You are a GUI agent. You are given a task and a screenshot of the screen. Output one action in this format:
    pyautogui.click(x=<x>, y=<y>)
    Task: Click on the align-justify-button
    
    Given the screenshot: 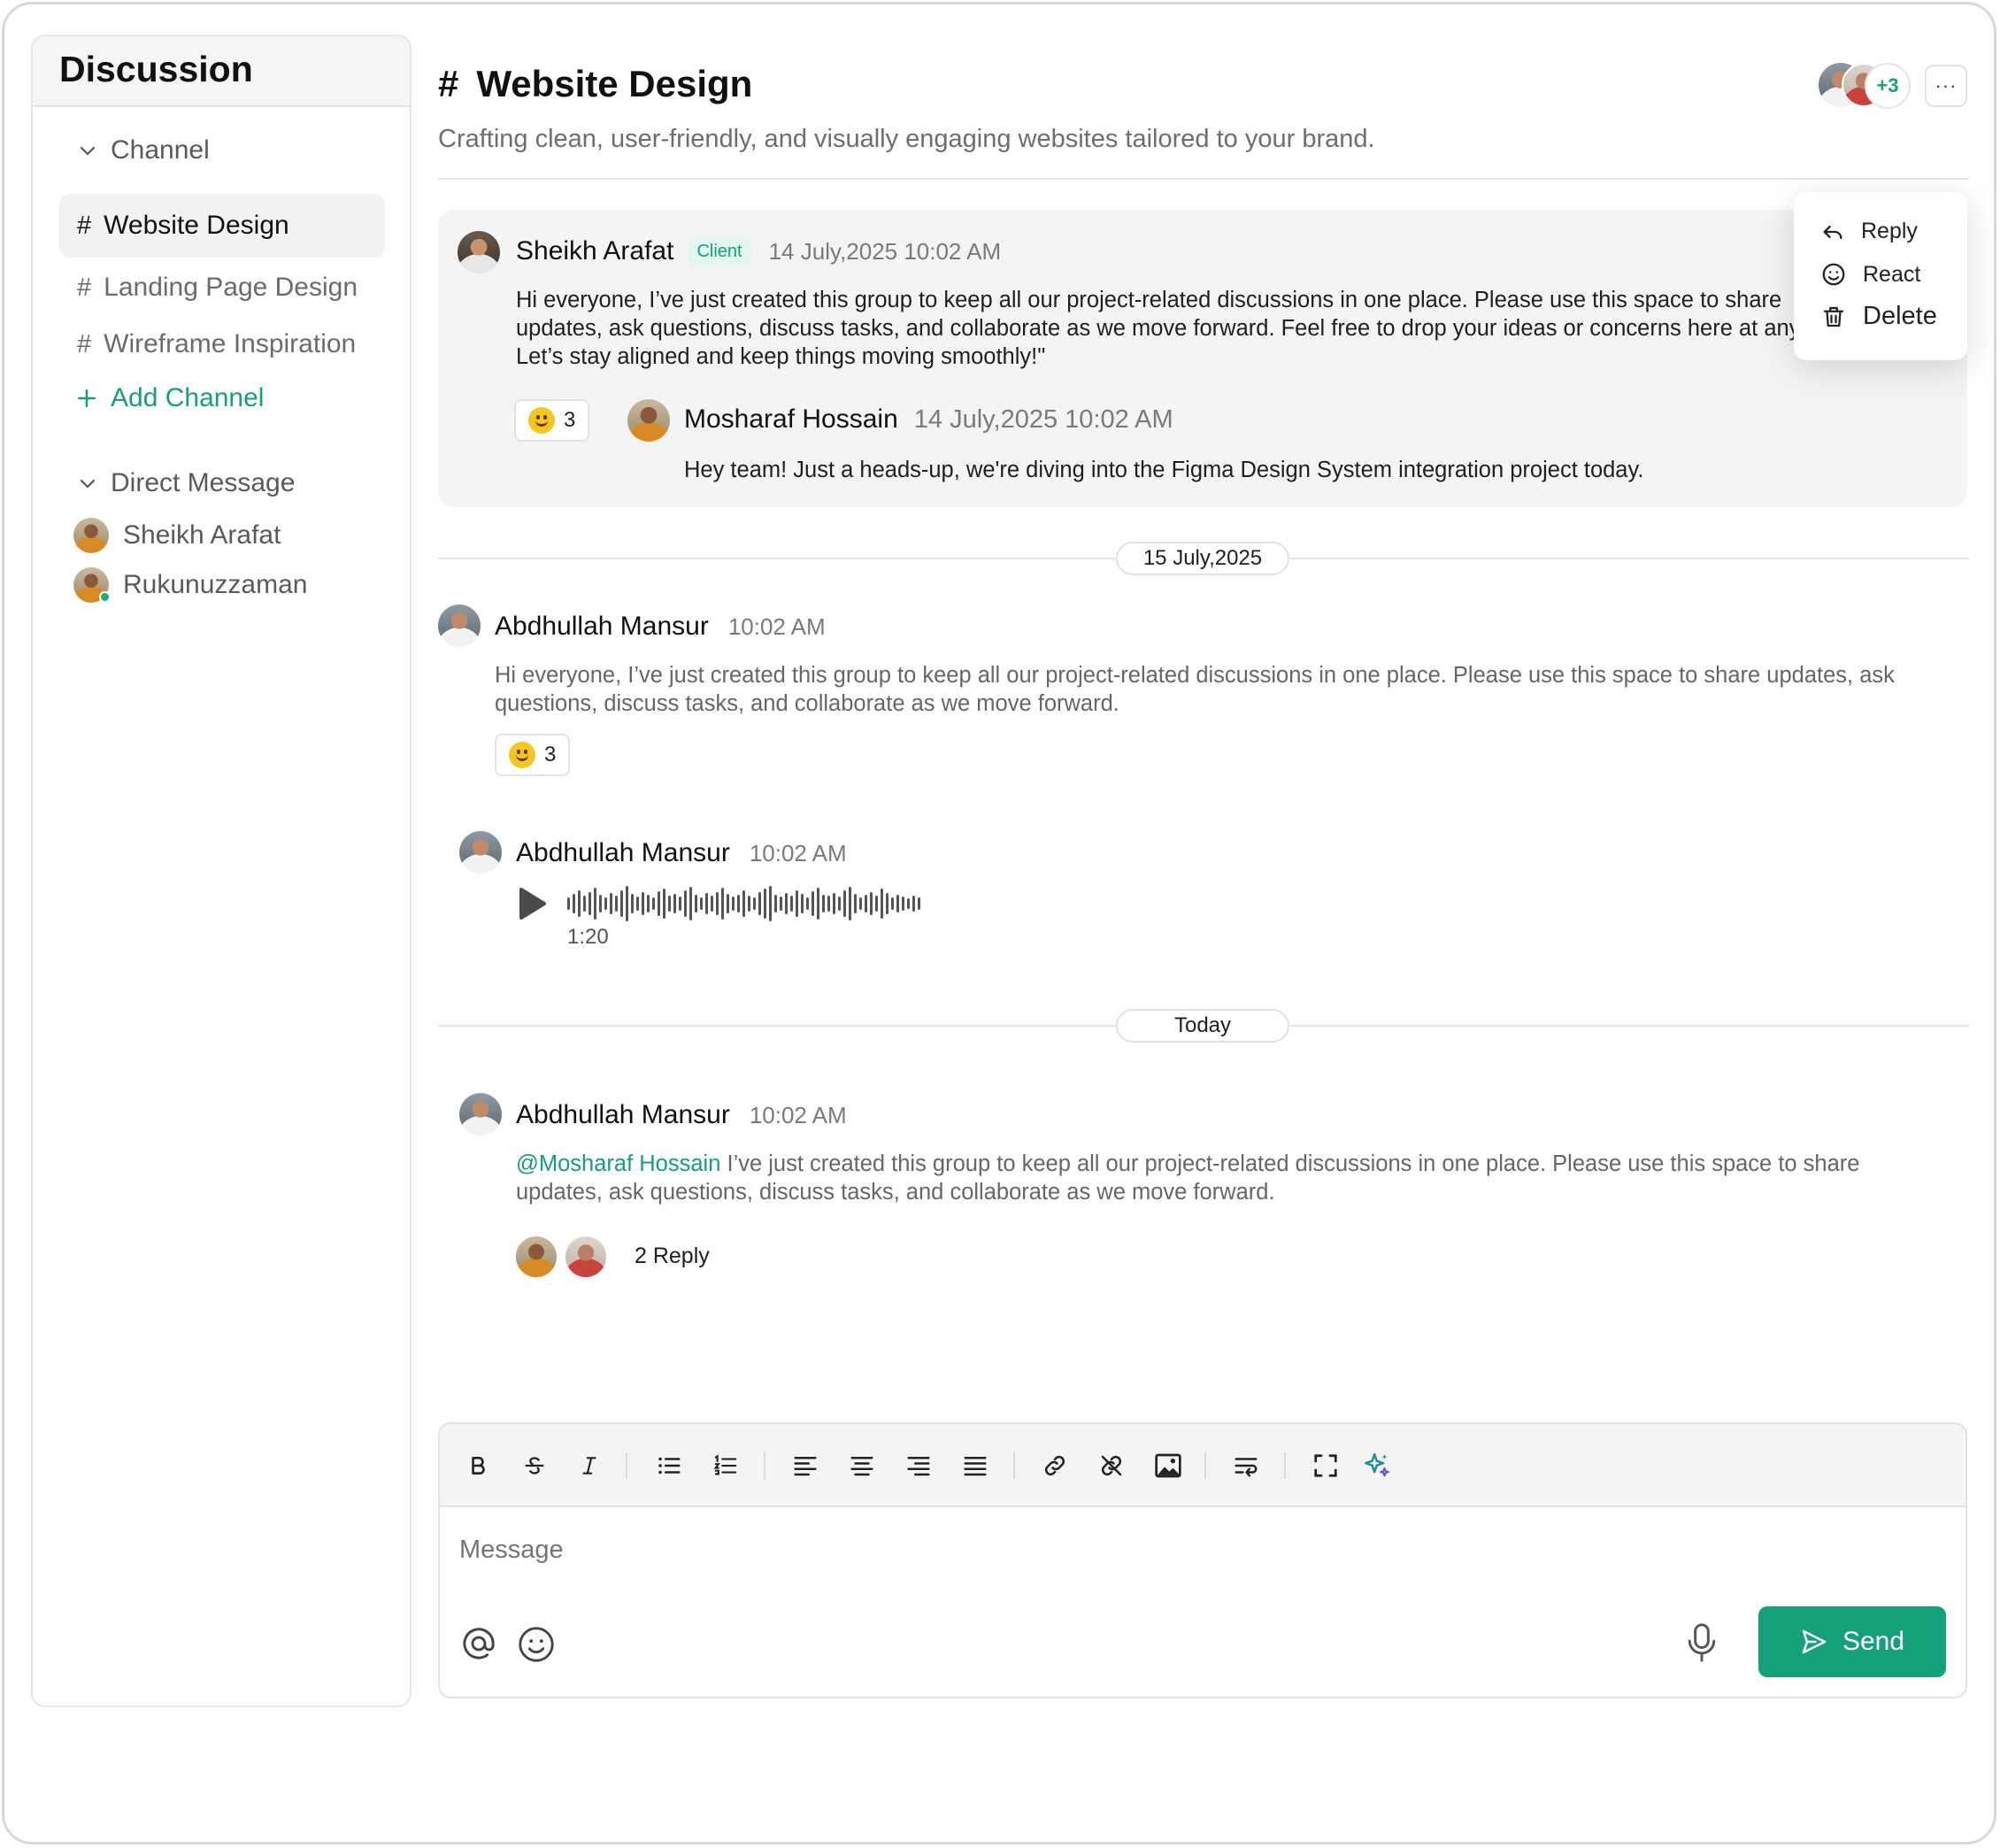 What is the action you would take?
    pyautogui.click(x=975, y=1465)
    